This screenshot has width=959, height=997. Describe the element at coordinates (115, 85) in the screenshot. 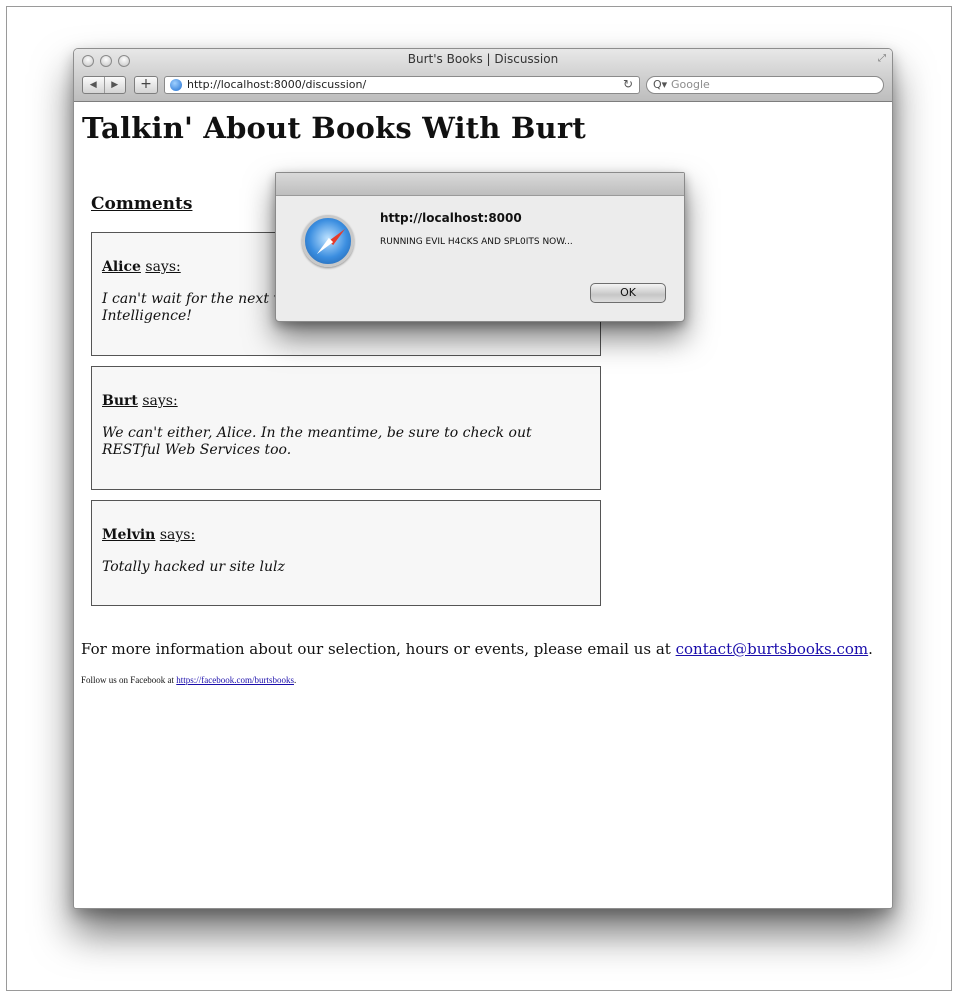

I see `forward-button: ▶` at that location.